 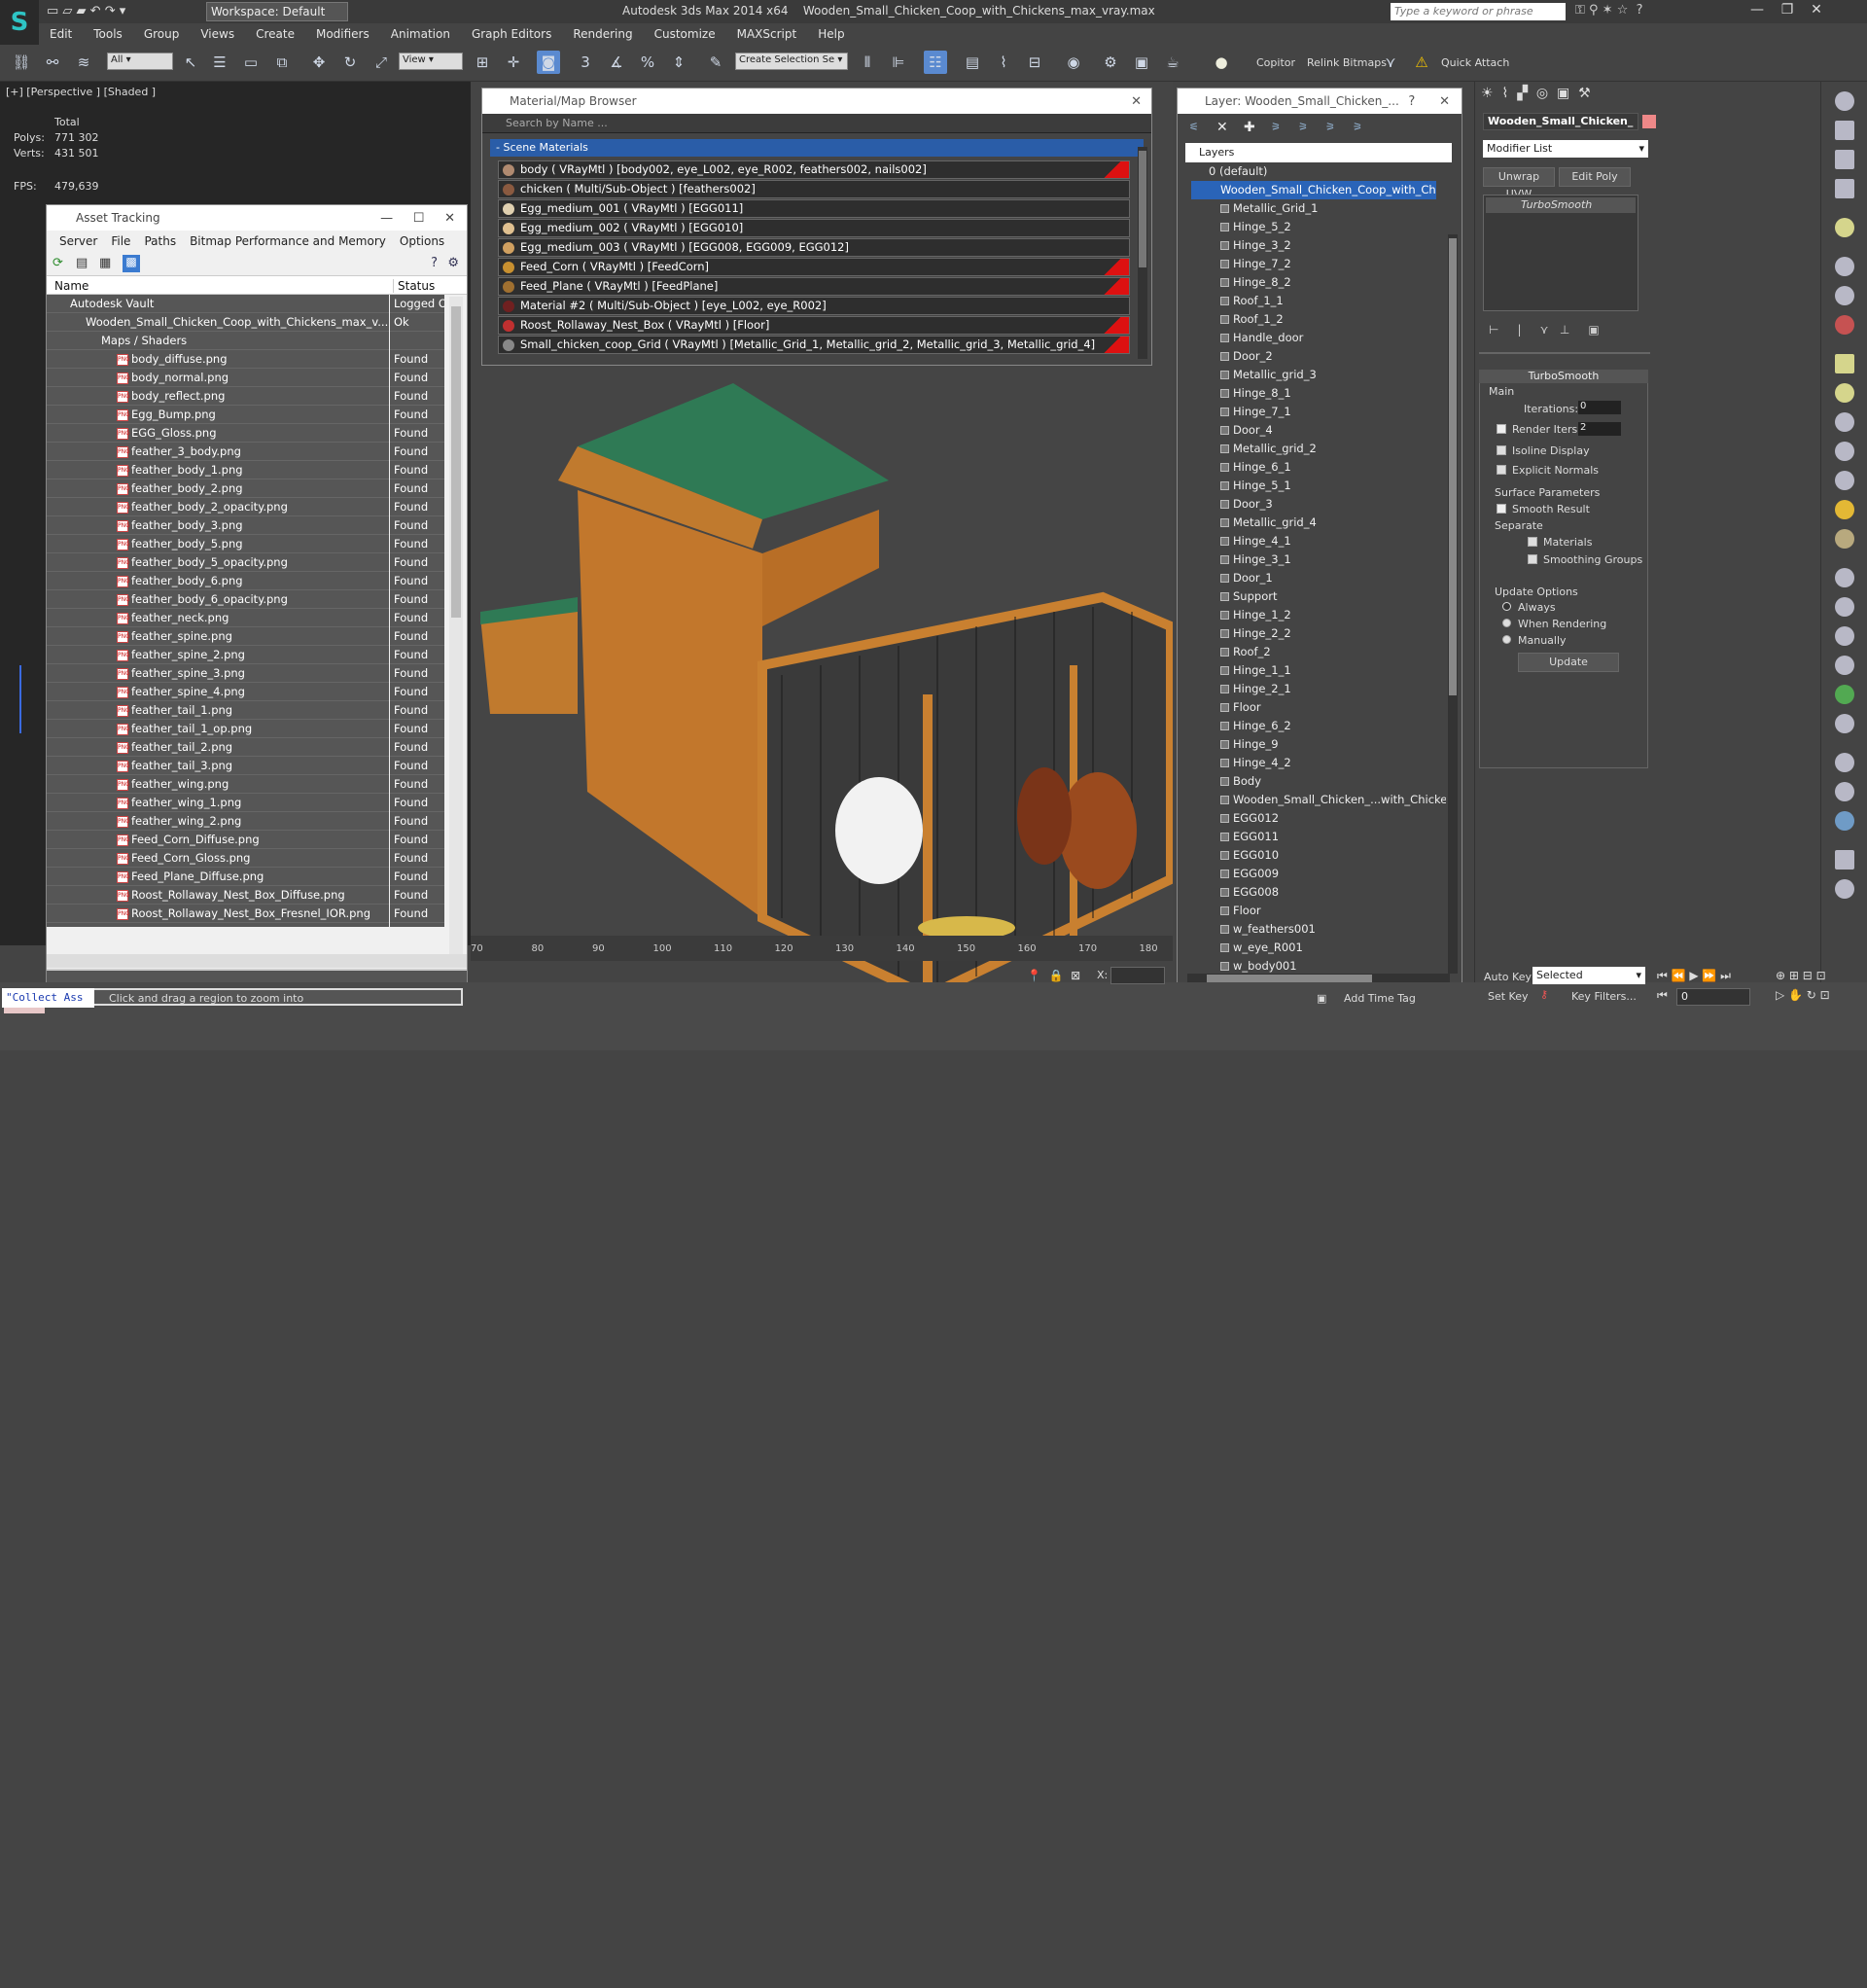 What do you see at coordinates (1321, 998) in the screenshot?
I see `time-tag-icon: ▣` at bounding box center [1321, 998].